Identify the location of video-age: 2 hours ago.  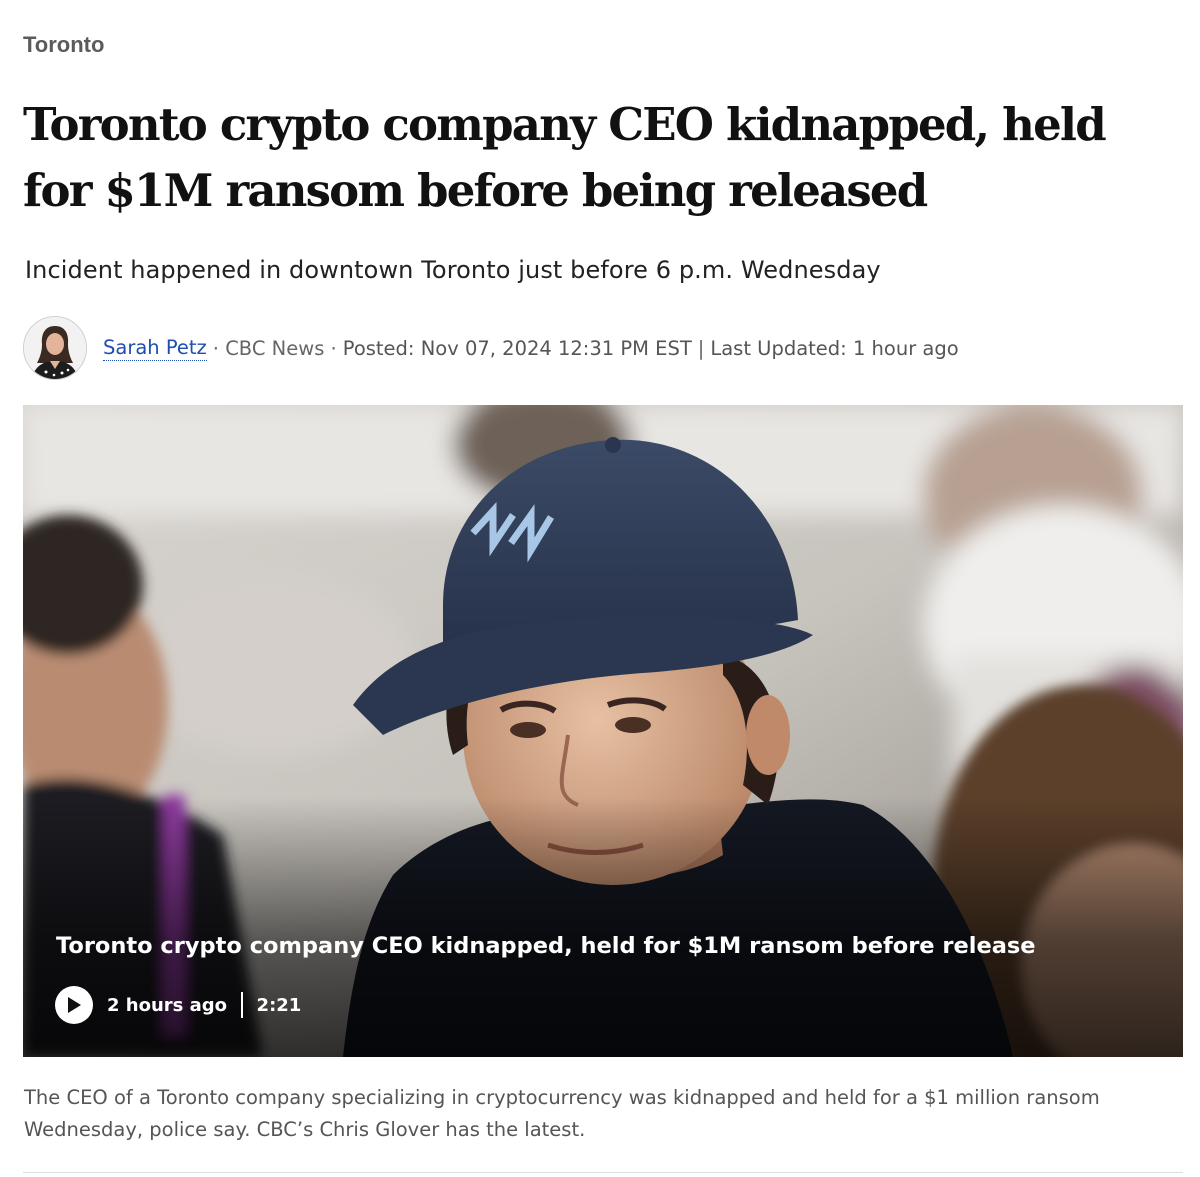
(167, 1005).